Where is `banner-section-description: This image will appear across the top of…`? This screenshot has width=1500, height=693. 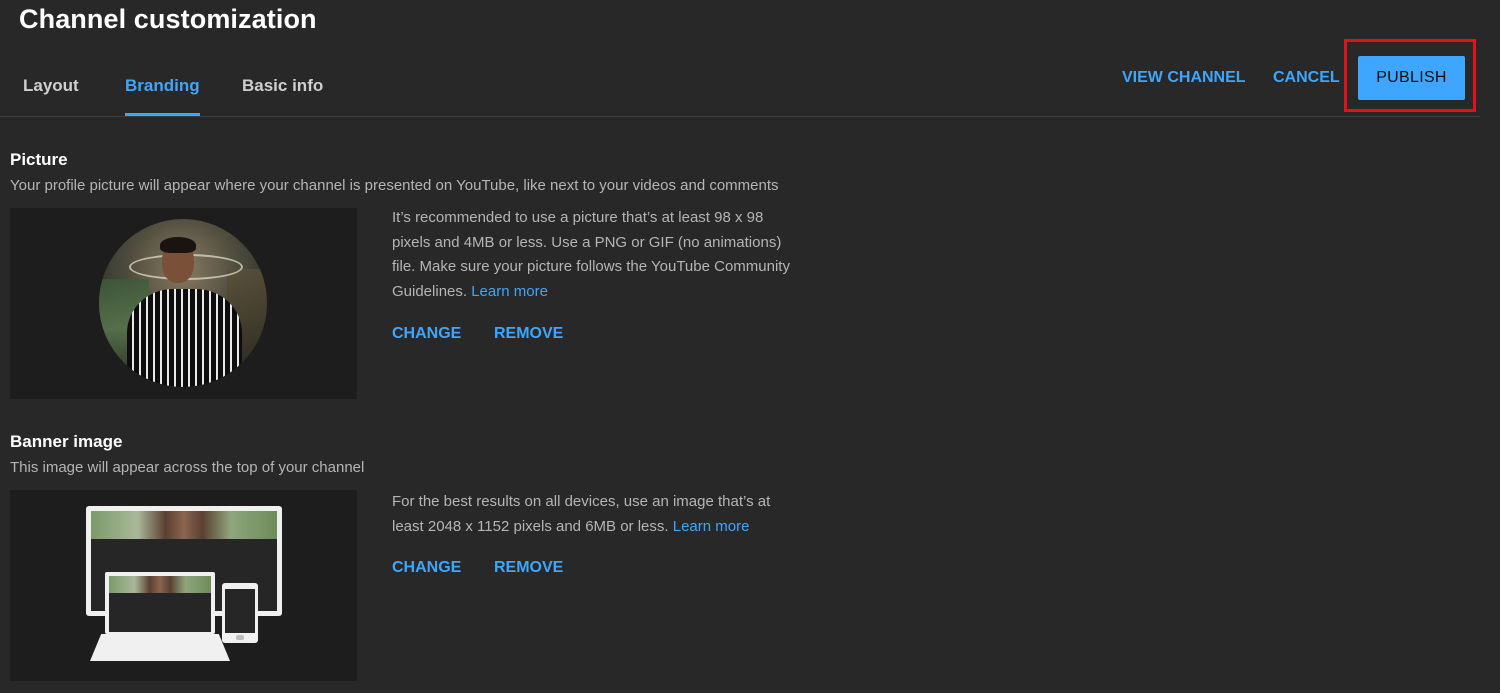
banner-section-description: This image will appear across the top of… is located at coordinates (187, 467).